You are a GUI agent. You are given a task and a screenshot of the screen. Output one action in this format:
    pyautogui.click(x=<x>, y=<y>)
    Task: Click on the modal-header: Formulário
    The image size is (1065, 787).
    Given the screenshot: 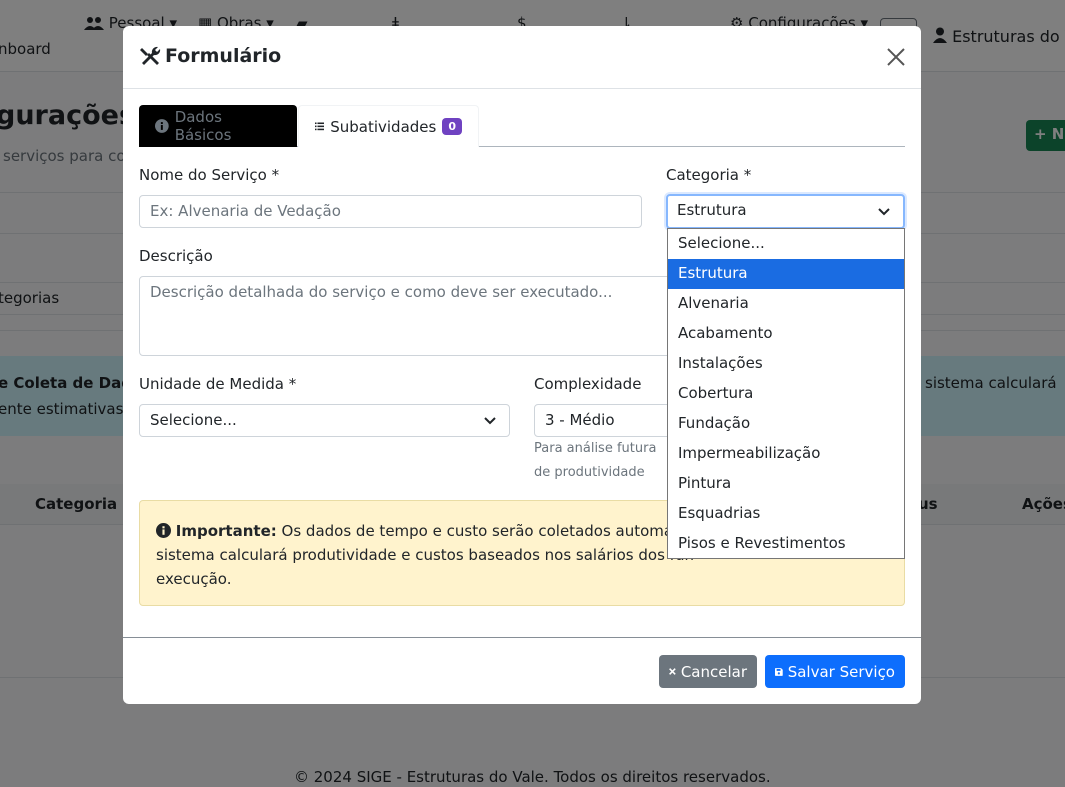 What is the action you would take?
    pyautogui.click(x=522, y=57)
    